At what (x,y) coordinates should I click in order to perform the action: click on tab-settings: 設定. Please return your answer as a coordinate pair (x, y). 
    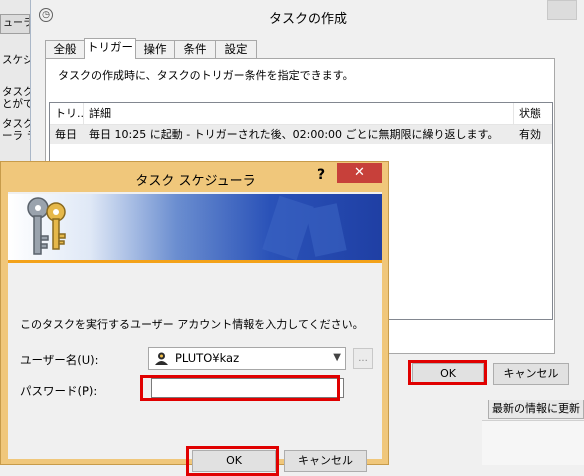
    Looking at the image, I should click on (236, 49).